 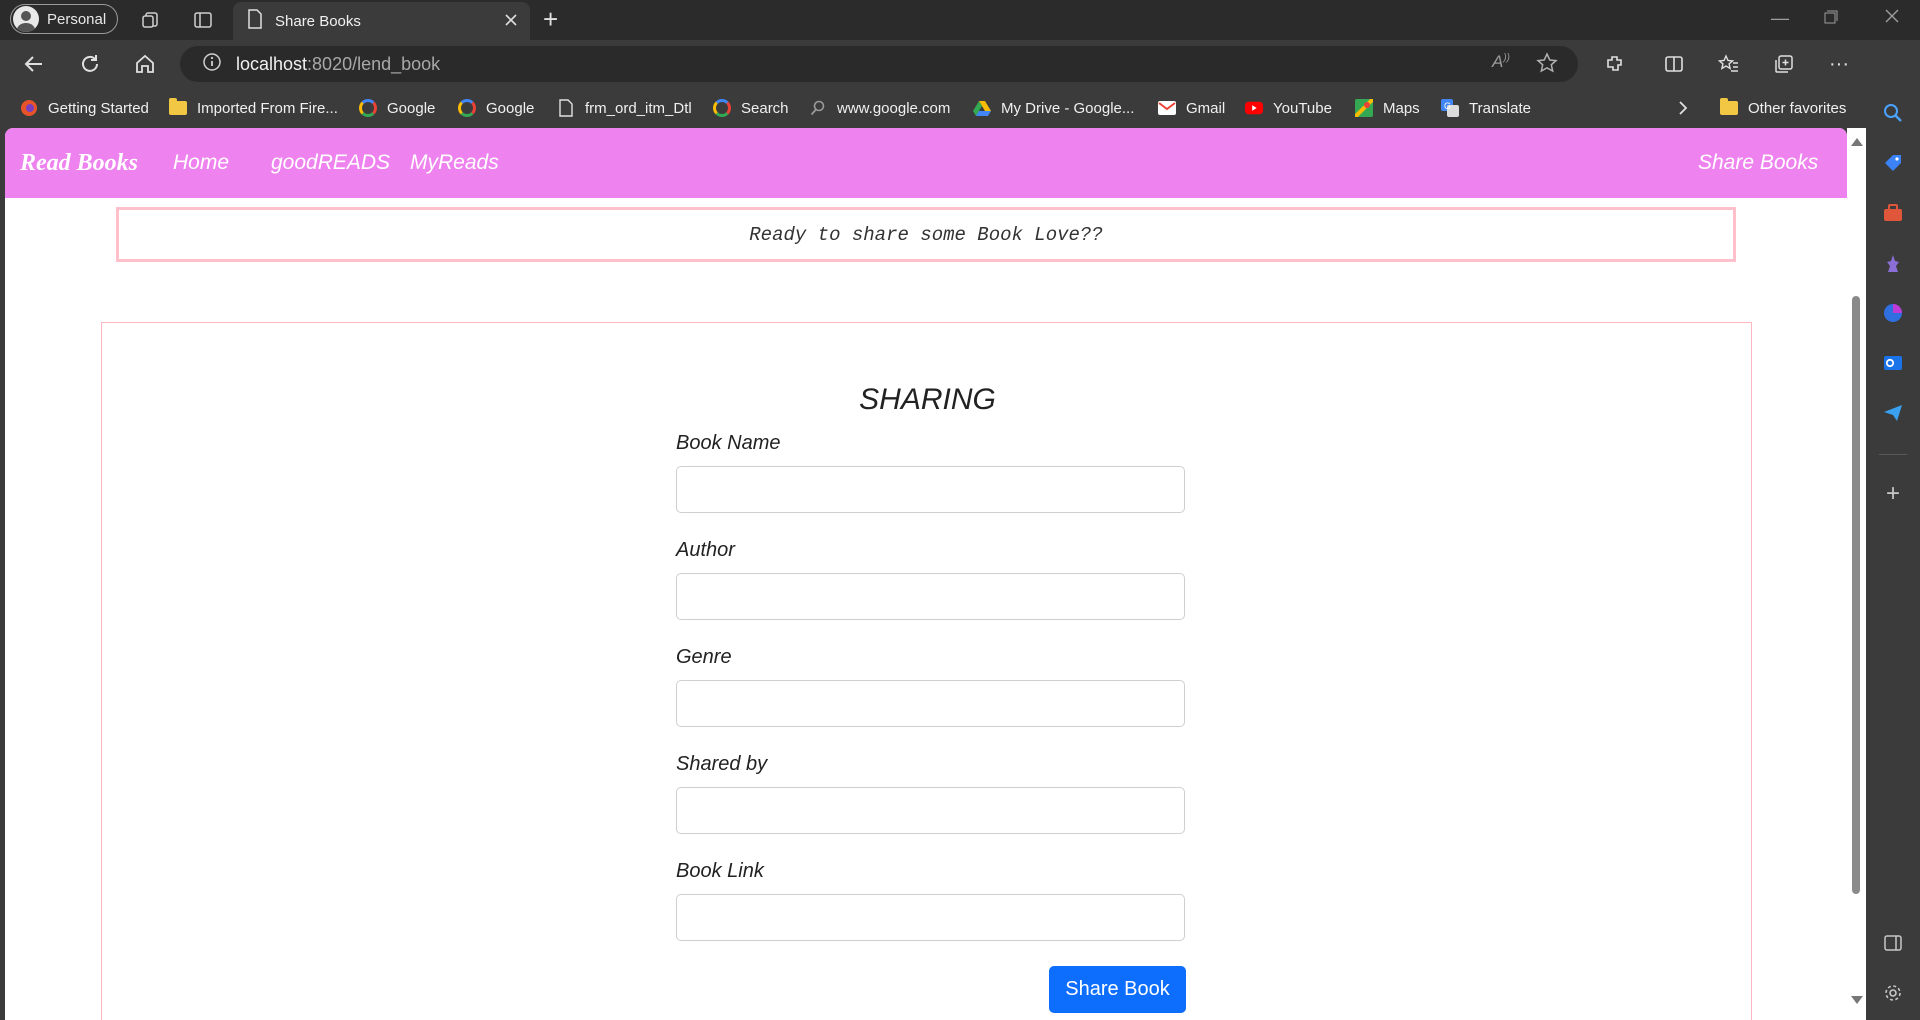 I want to click on address-bar: localhost:8020/lend_book A)), so click(x=879, y=64).